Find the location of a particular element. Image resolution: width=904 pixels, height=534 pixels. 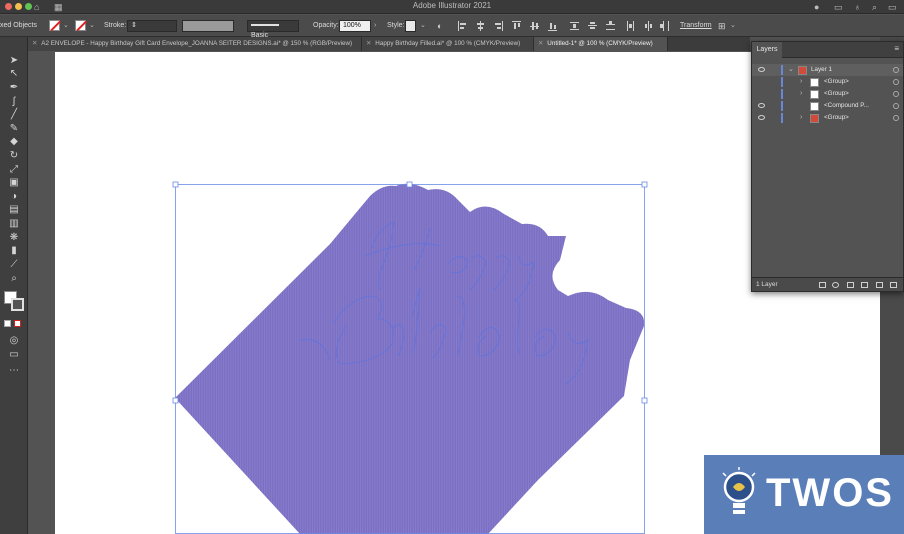

panel-menu-icon: ≡ is located at coordinates (896, 48).